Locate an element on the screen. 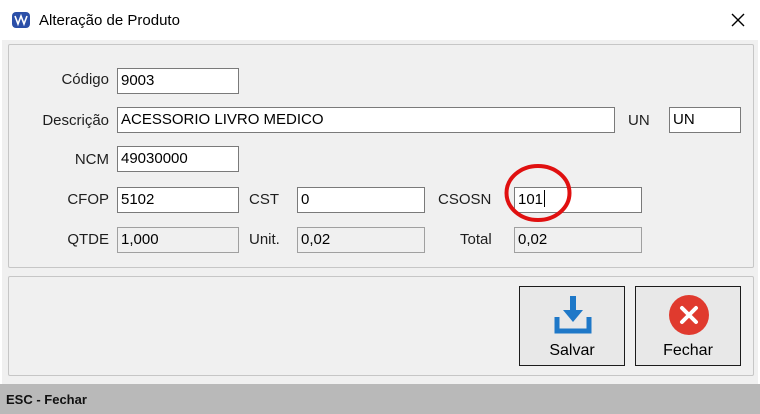 This screenshot has height=414, width=760. unit-field: 0,02 is located at coordinates (361, 240).